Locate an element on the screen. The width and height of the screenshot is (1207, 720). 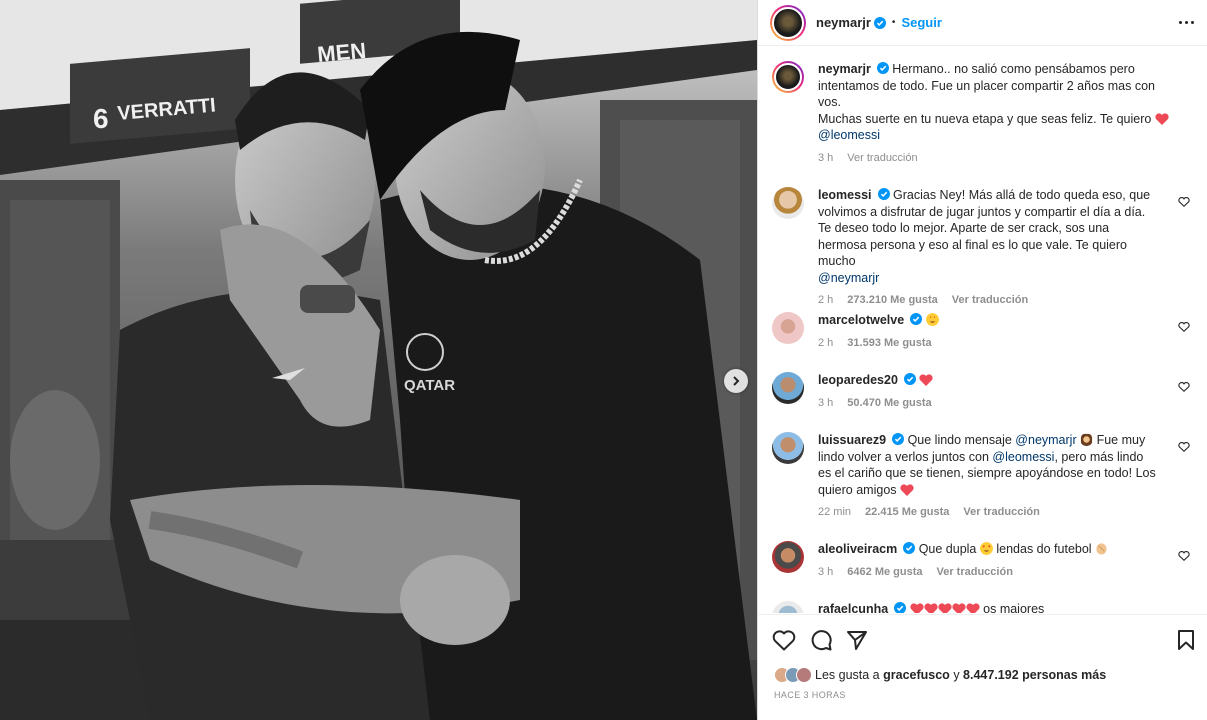
comment-username: rafaelcunha is located at coordinates (853, 607).